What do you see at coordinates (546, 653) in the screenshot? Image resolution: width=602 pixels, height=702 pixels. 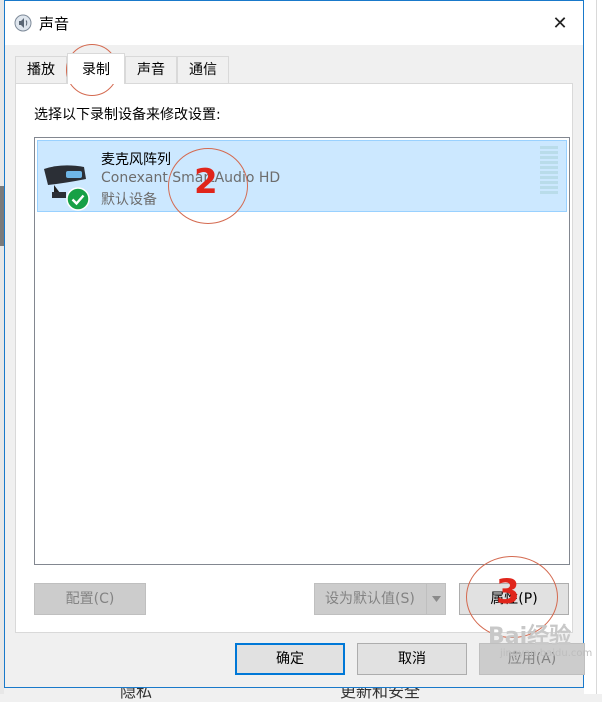 I see `watermark-url: jingyan.baidu.com` at bounding box center [546, 653].